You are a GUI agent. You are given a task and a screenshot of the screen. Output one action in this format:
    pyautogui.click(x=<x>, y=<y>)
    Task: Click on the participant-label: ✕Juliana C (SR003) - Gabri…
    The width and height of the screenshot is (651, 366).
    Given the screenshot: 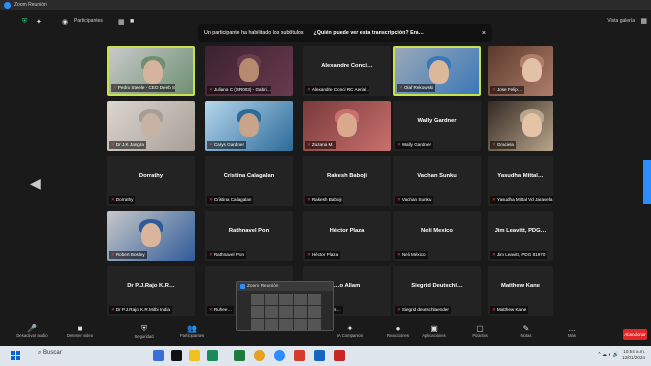 What is the action you would take?
    pyautogui.click(x=239, y=90)
    